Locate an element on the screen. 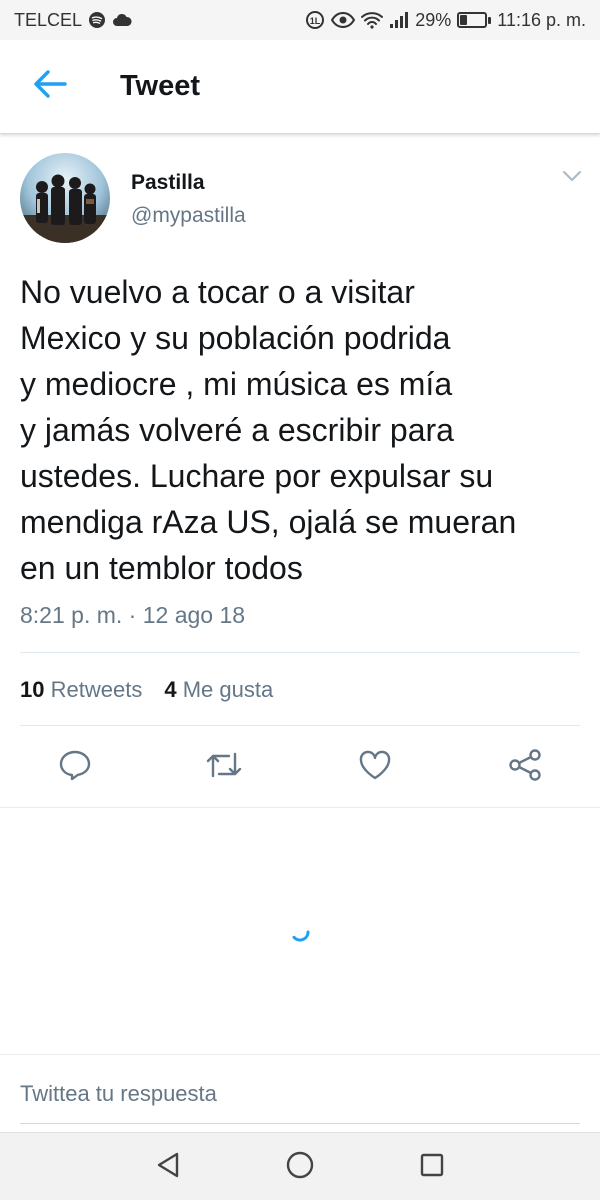 This screenshot has height=1200, width=600. carrier-label: TELCEL is located at coordinates (48, 19).